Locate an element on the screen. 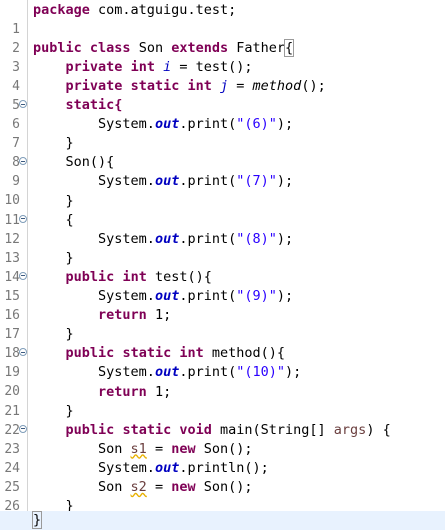 This screenshot has height=530, width=445. code-line-8: 8 } is located at coordinates (222, 152).